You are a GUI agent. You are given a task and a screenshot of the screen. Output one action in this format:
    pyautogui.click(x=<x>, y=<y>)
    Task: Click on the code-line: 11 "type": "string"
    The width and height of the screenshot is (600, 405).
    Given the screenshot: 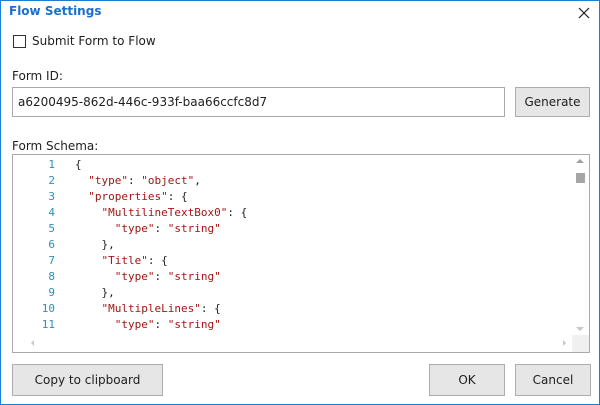 What is the action you would take?
    pyautogui.click(x=292, y=325)
    